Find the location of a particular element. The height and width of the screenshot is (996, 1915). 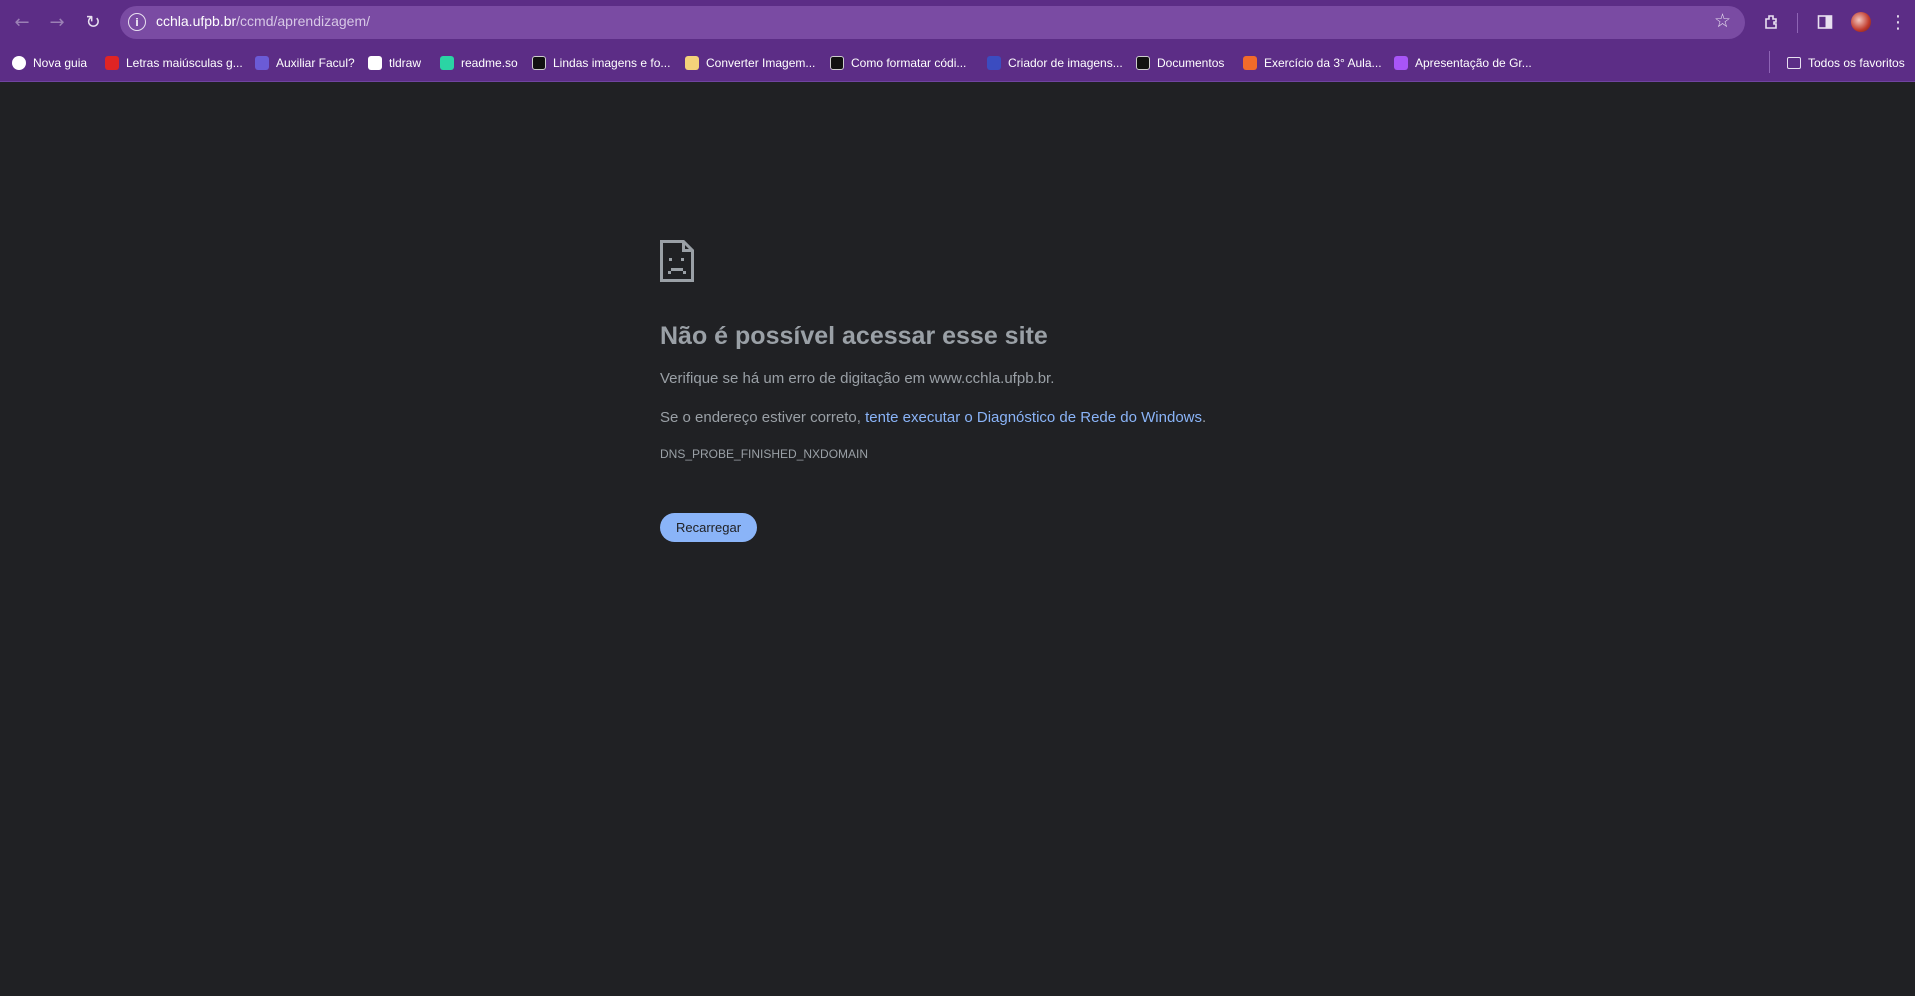

toolbar-divider is located at coordinates (1797, 23).